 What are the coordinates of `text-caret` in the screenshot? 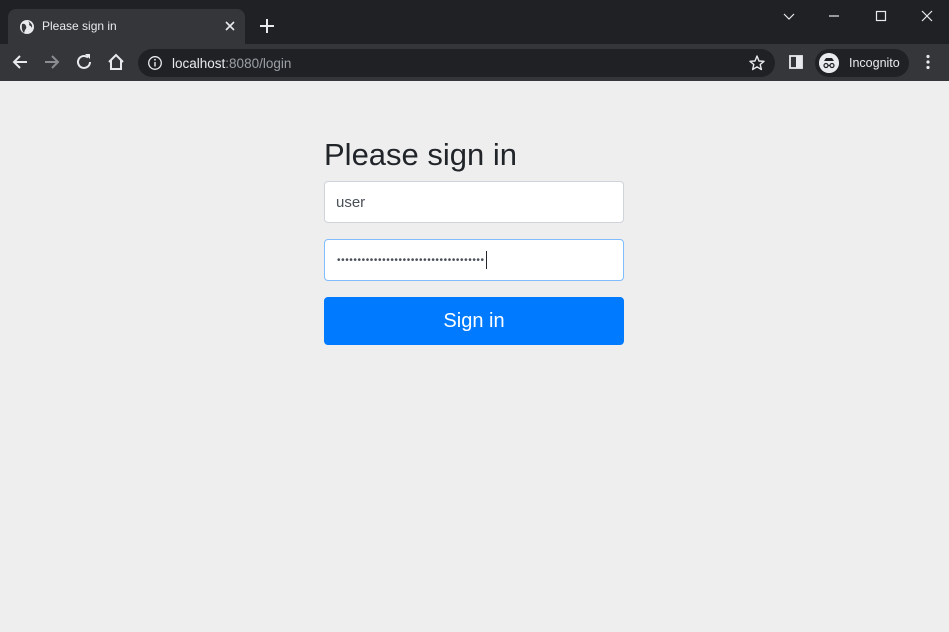 It's located at (486, 260).